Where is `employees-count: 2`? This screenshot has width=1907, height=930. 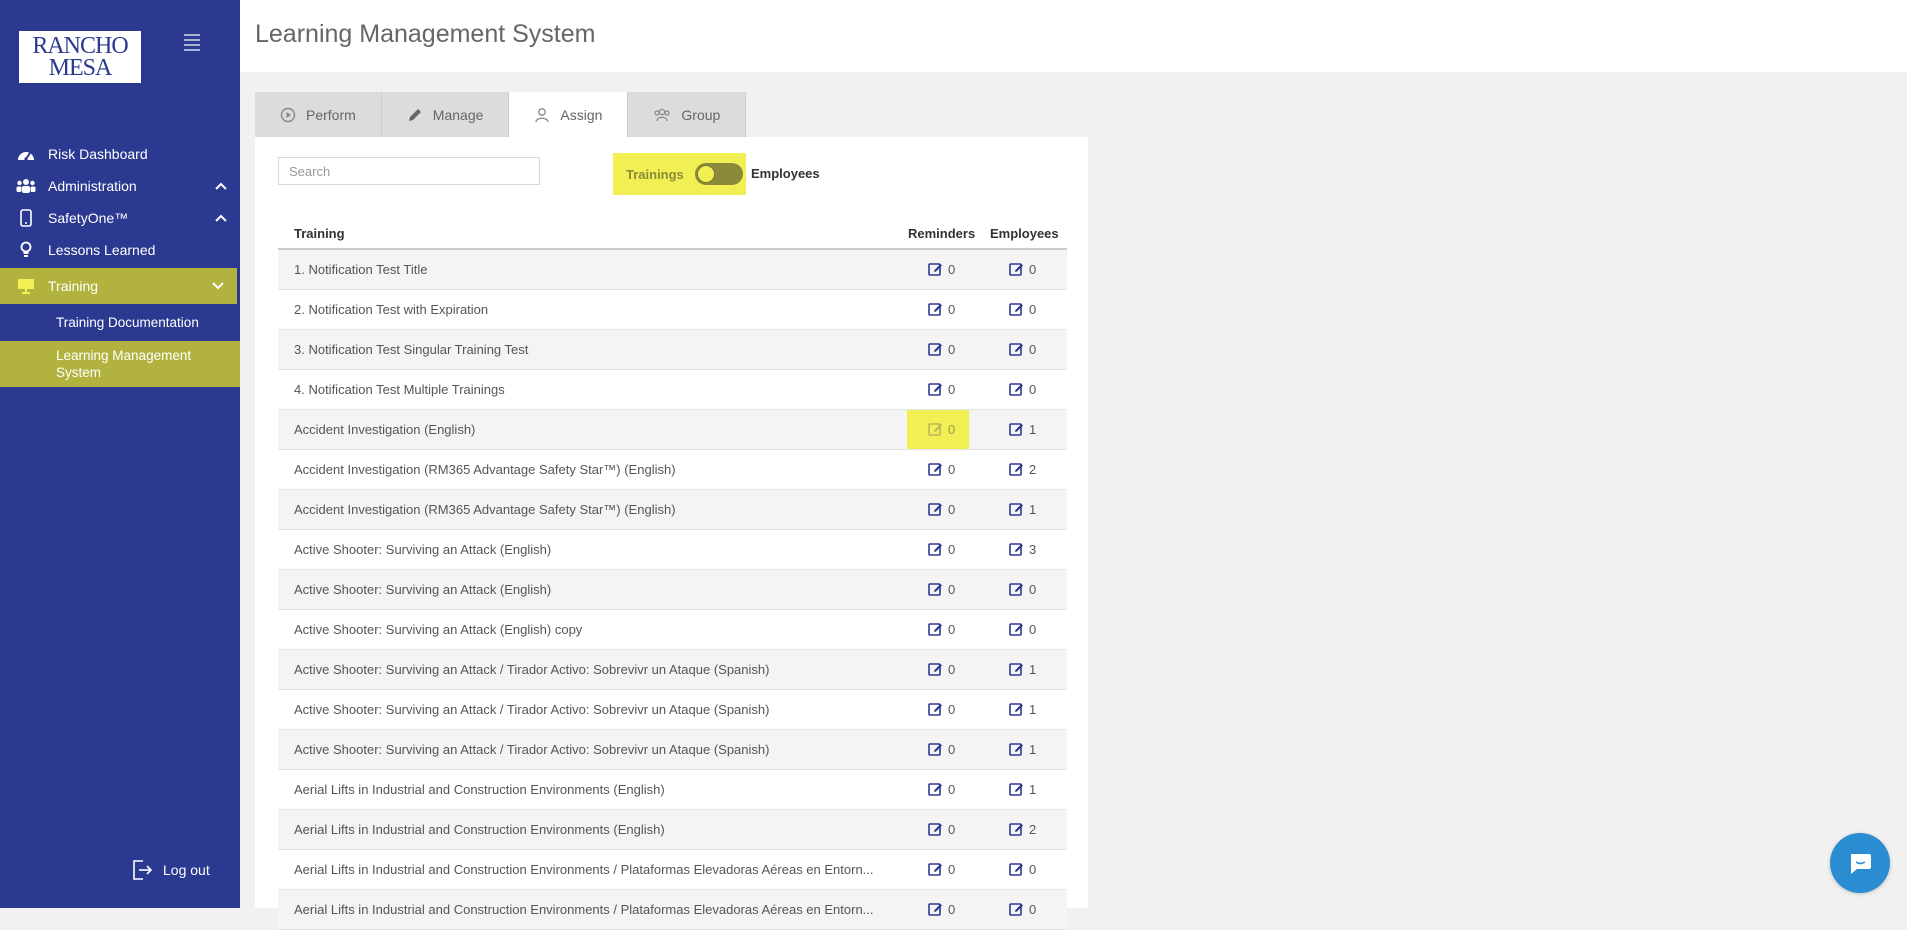
employees-count: 2 is located at coordinates (1033, 829).